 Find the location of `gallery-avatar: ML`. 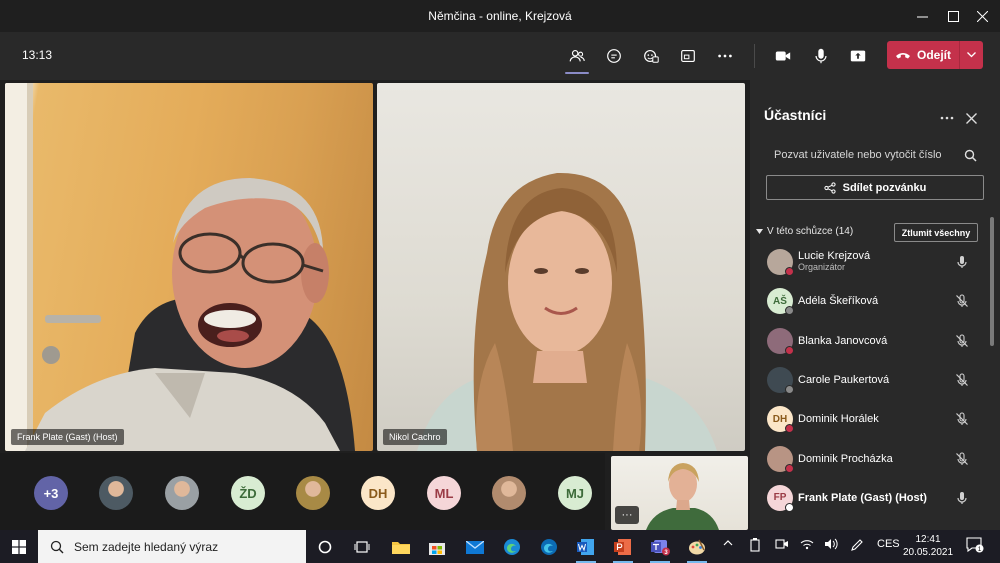

gallery-avatar: ML is located at coordinates (444, 493).